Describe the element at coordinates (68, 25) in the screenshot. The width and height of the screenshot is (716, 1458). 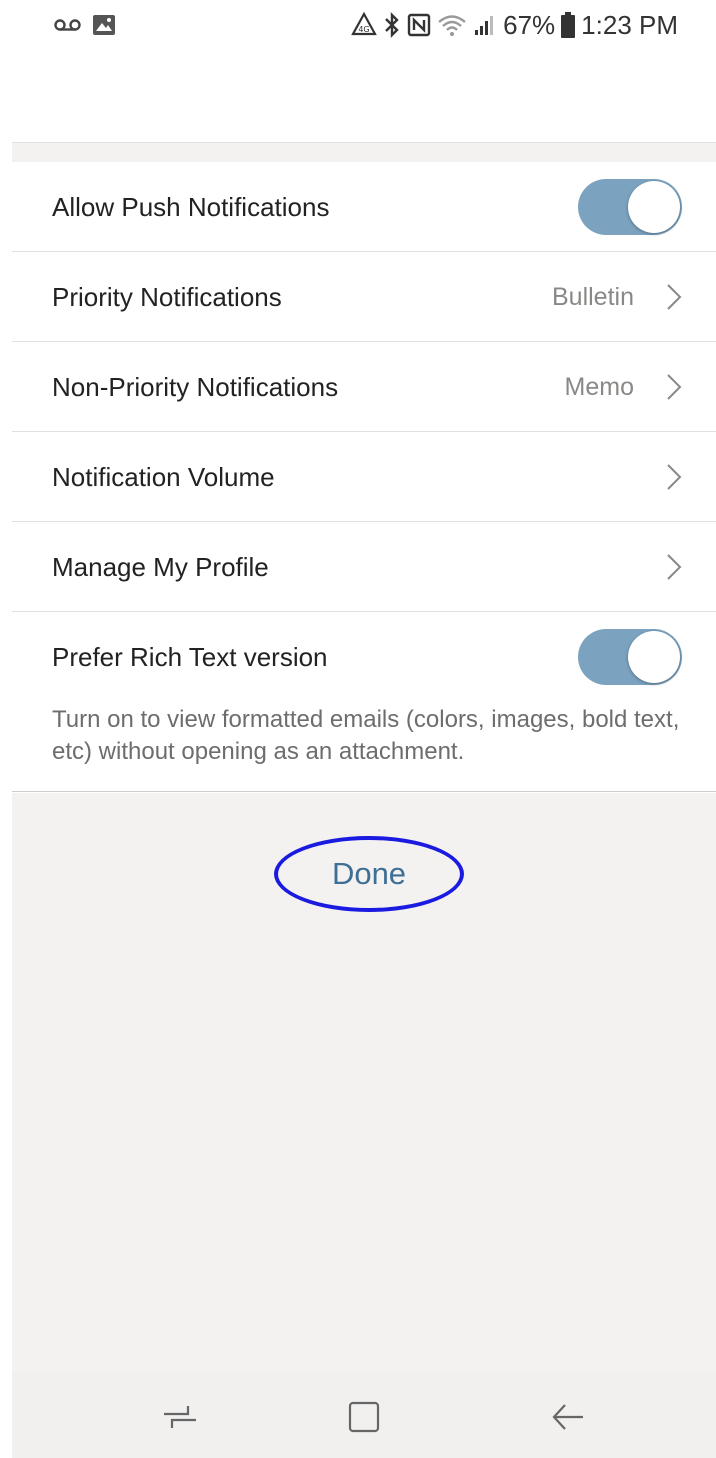
I see `voicemail-icon` at that location.